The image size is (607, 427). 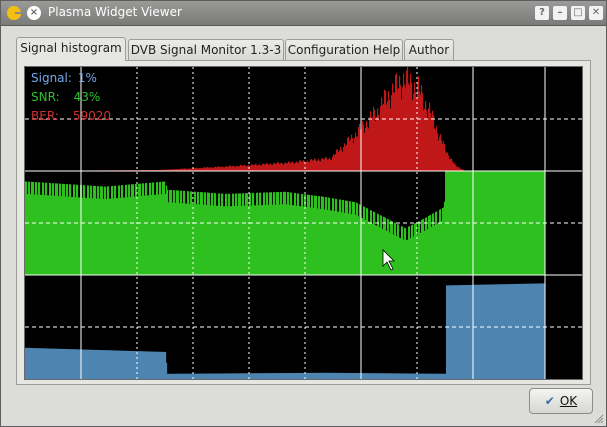 I want to click on pin-icon: ×, so click(x=34, y=13).